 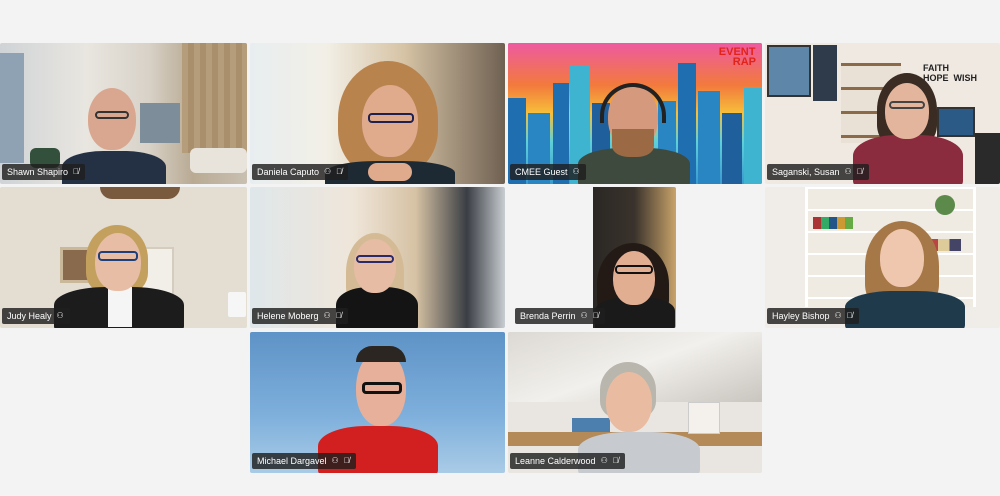 What do you see at coordinates (744, 62) in the screenshot?
I see `logo-line-2: RAP` at bounding box center [744, 62].